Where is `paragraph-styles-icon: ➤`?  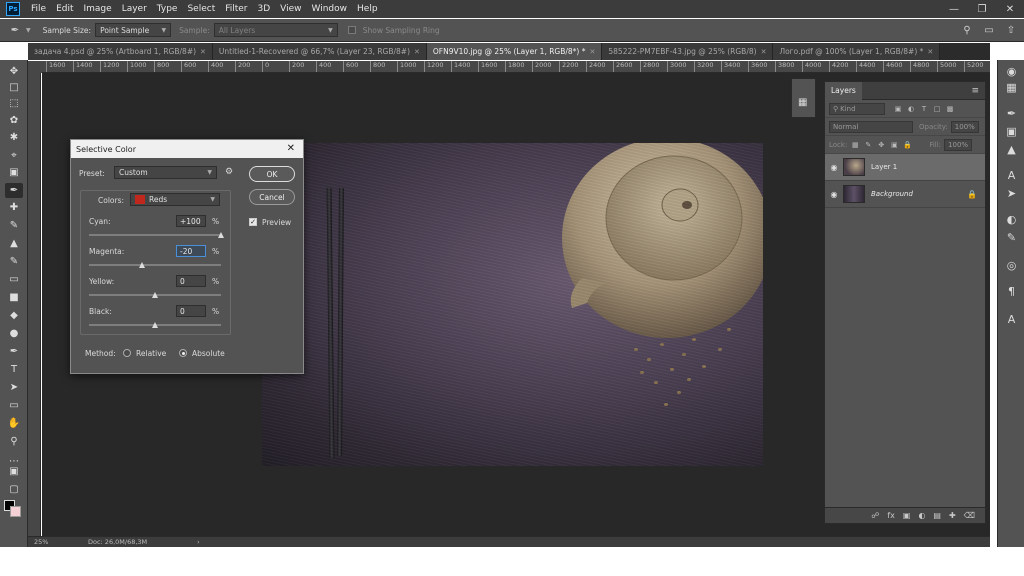 paragraph-styles-icon: ➤ is located at coordinates (1011, 193).